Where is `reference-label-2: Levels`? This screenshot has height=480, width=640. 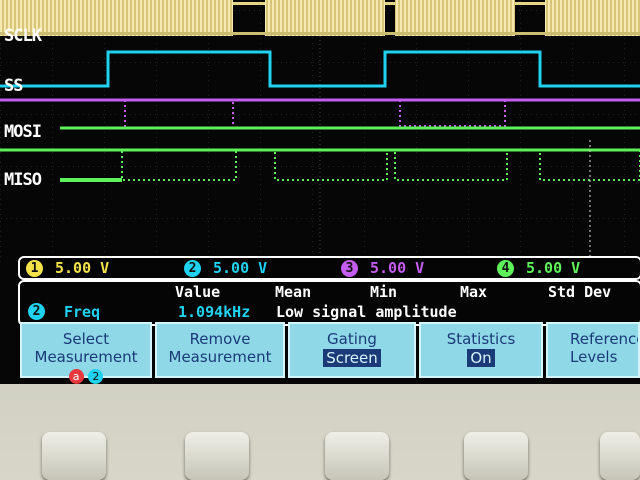
reference-label-2: Levels is located at coordinates (594, 357).